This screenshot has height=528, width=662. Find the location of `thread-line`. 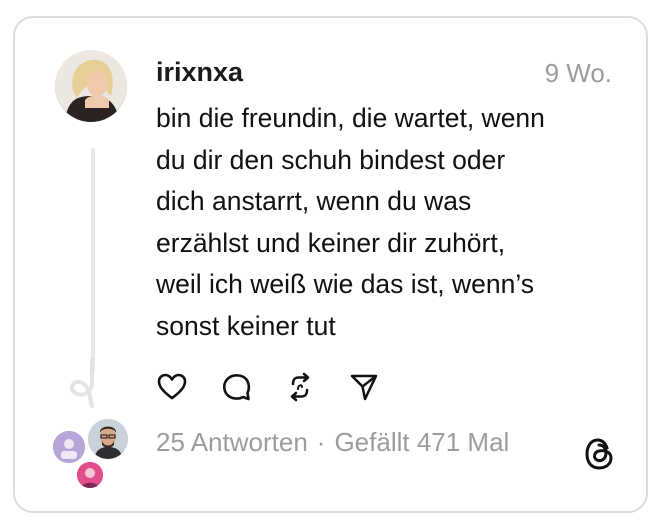

thread-line is located at coordinates (93, 260).